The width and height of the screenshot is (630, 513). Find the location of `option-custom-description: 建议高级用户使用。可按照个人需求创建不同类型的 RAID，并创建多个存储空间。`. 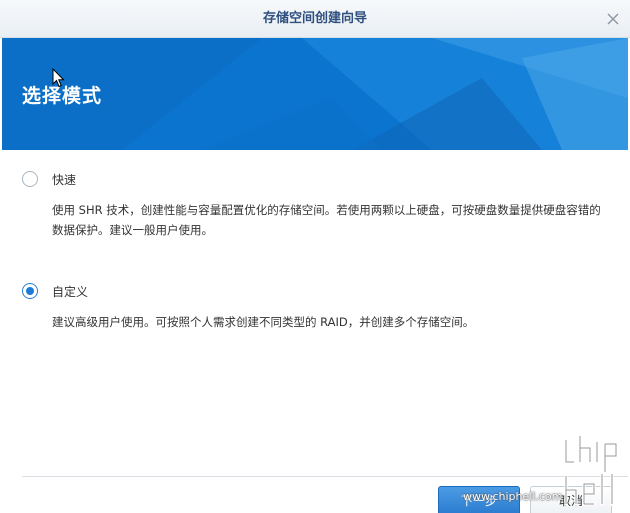

option-custom-description: 建议高级用户使用。可按照个人需求创建不同类型的 RAID，并创建多个存储空间。 is located at coordinates (263, 322).